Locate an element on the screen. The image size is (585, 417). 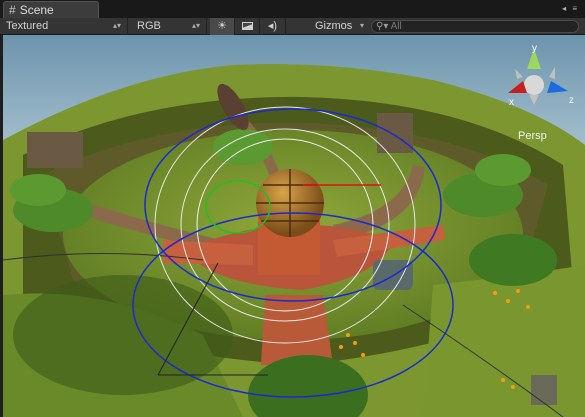
search-icon: ⚲▾ is located at coordinates (382, 26).